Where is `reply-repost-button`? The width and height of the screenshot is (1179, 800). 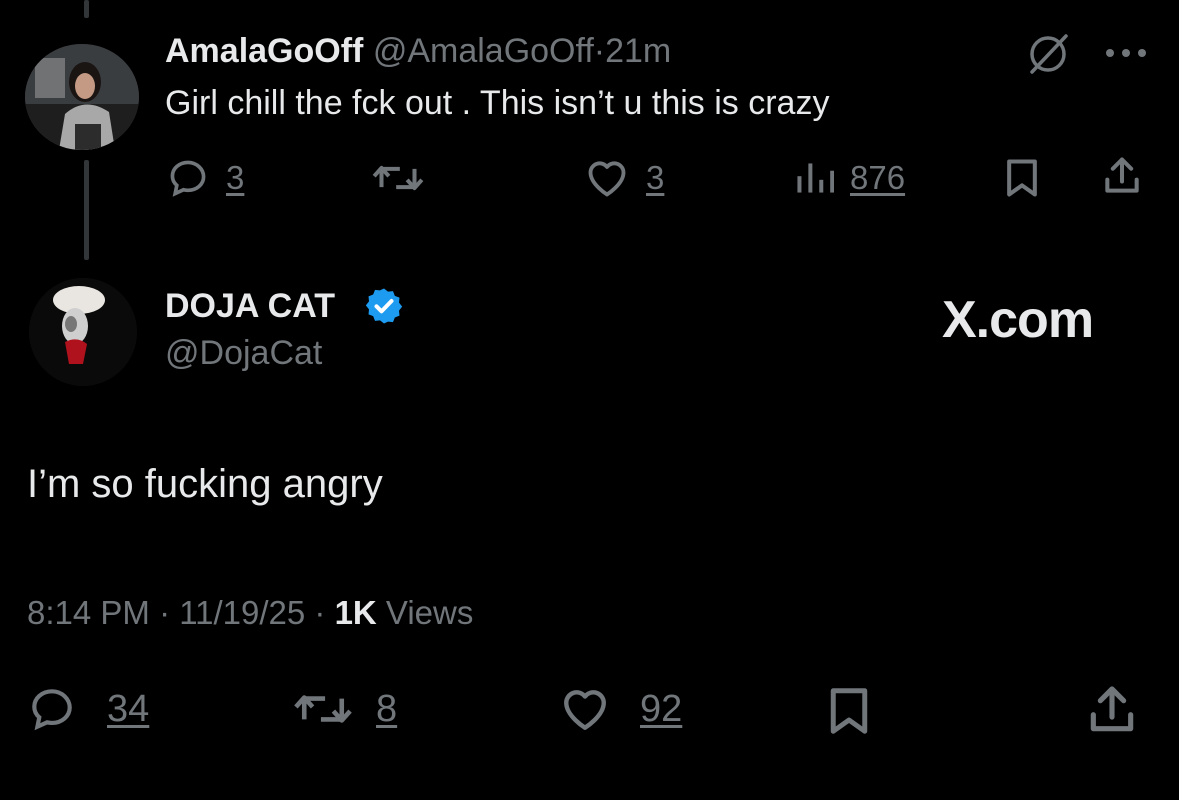
reply-repost-button is located at coordinates (398, 178).